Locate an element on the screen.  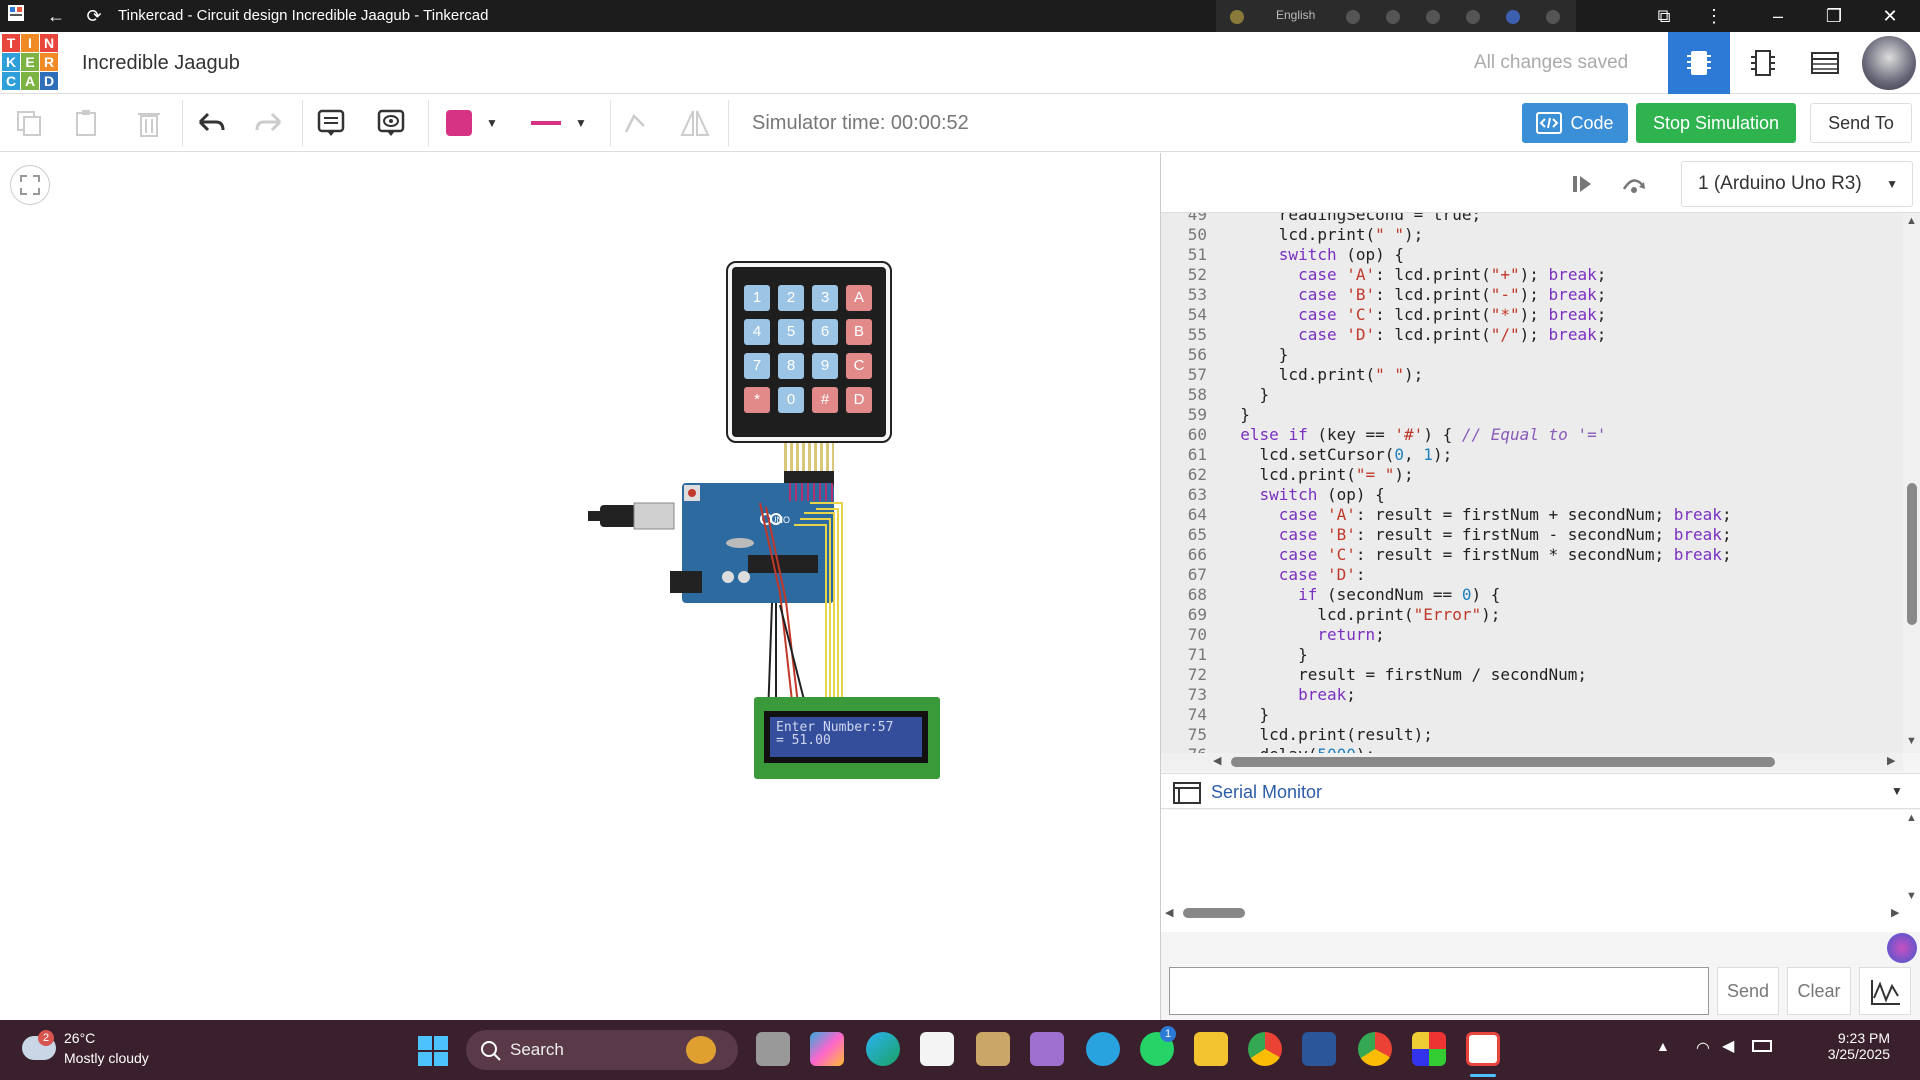
visibility-button is located at coordinates (391, 123).